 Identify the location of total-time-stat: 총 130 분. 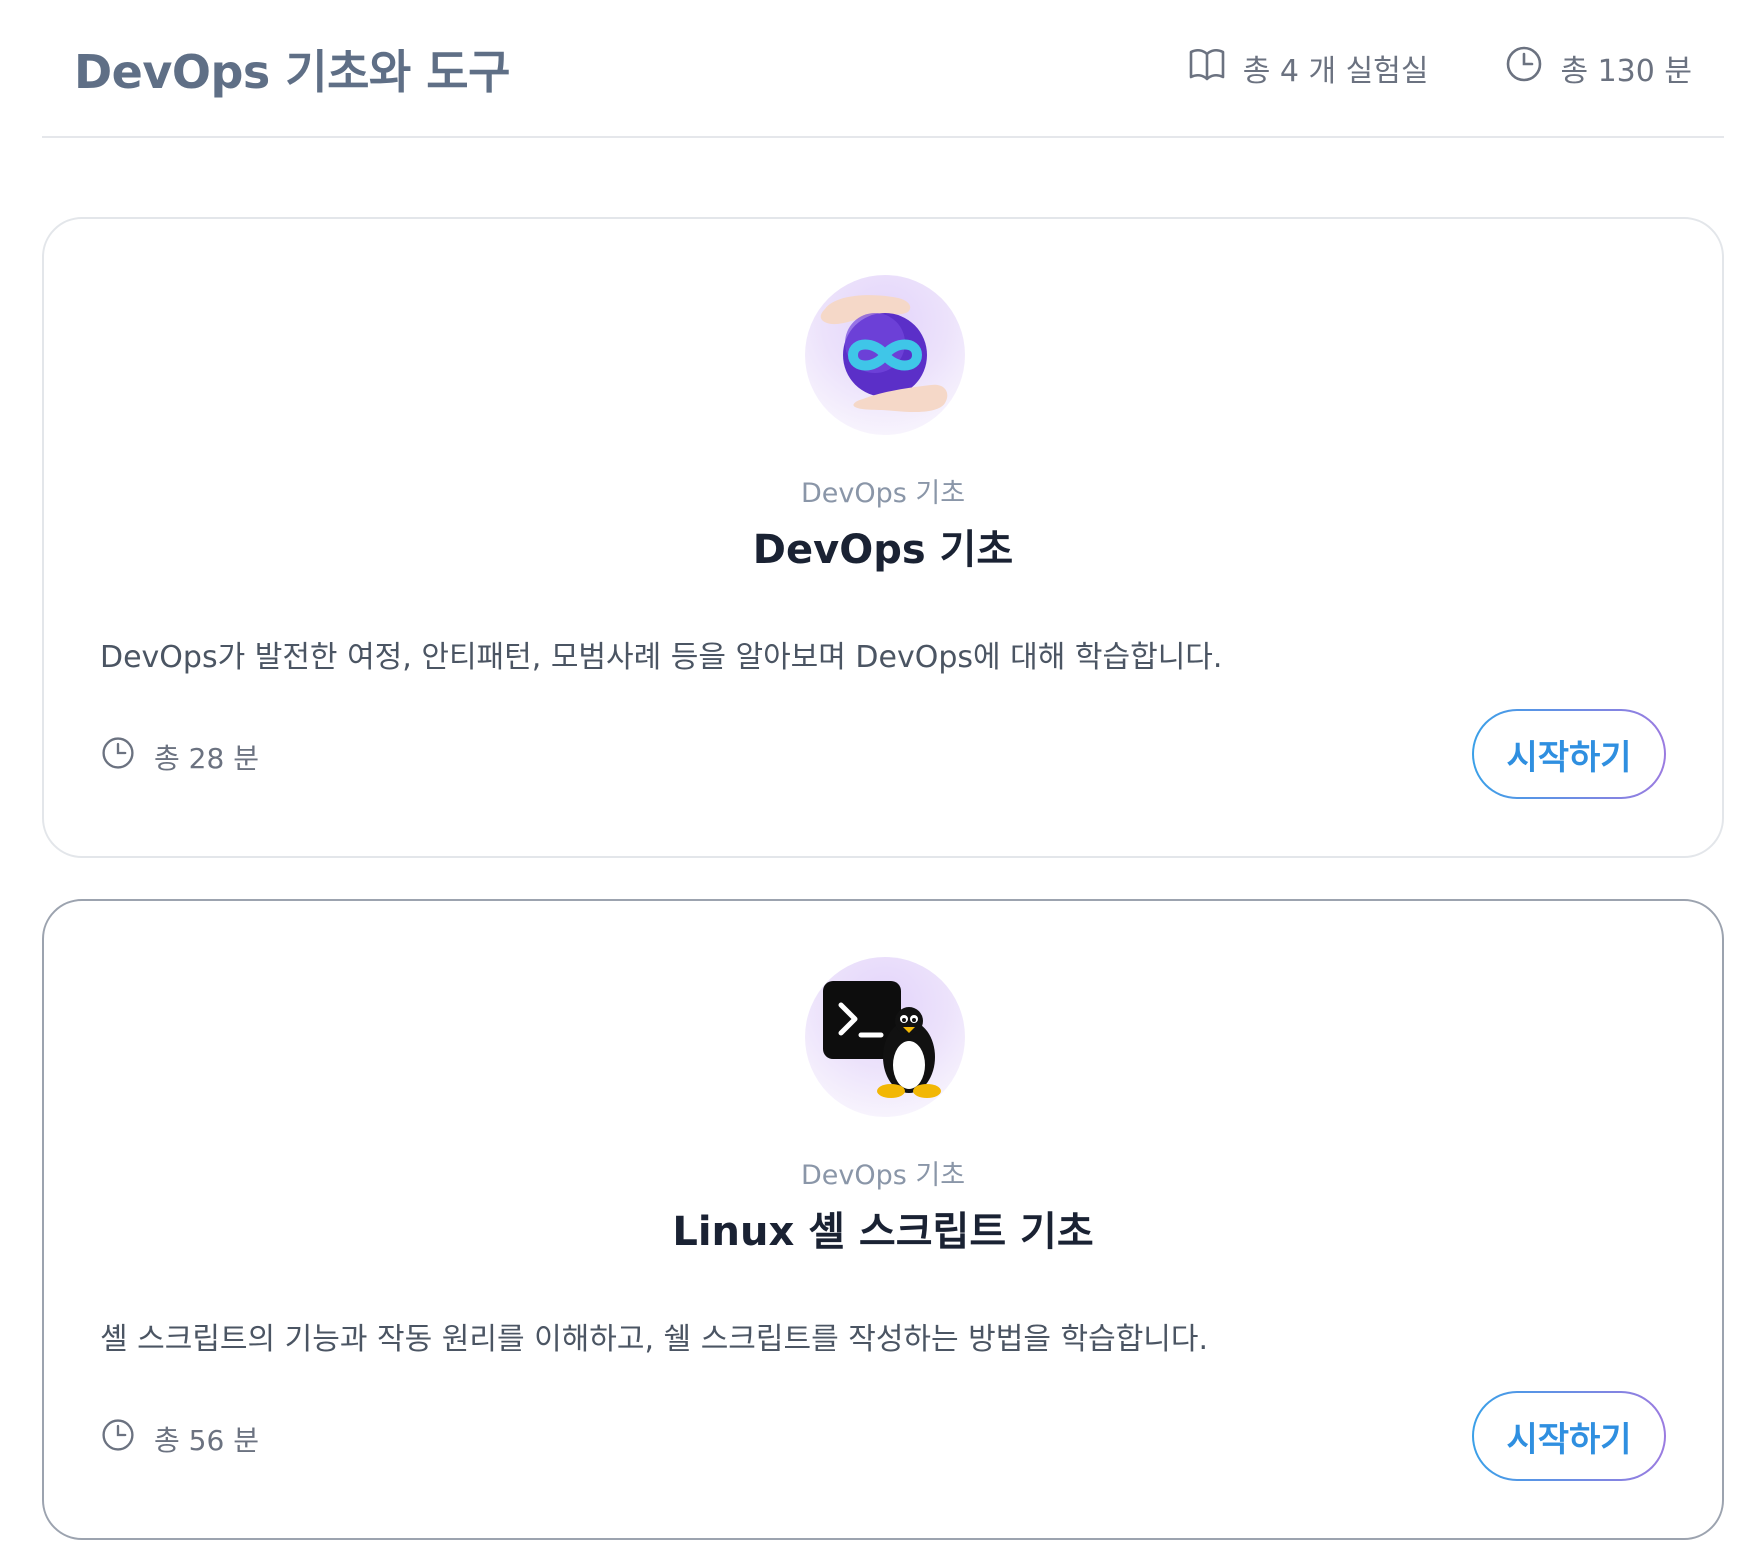
(1598, 68).